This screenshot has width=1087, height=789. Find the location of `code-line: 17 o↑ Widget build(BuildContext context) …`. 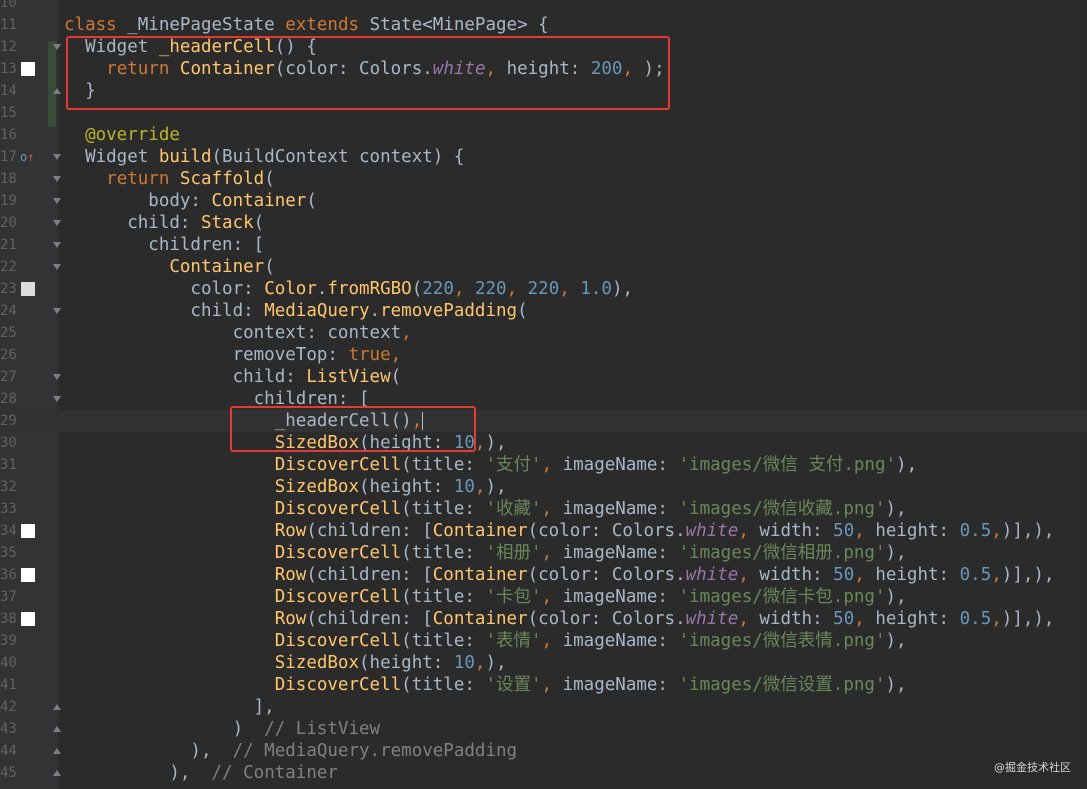

code-line: 17 o↑ Widget build(BuildContext context) … is located at coordinates (543, 157).